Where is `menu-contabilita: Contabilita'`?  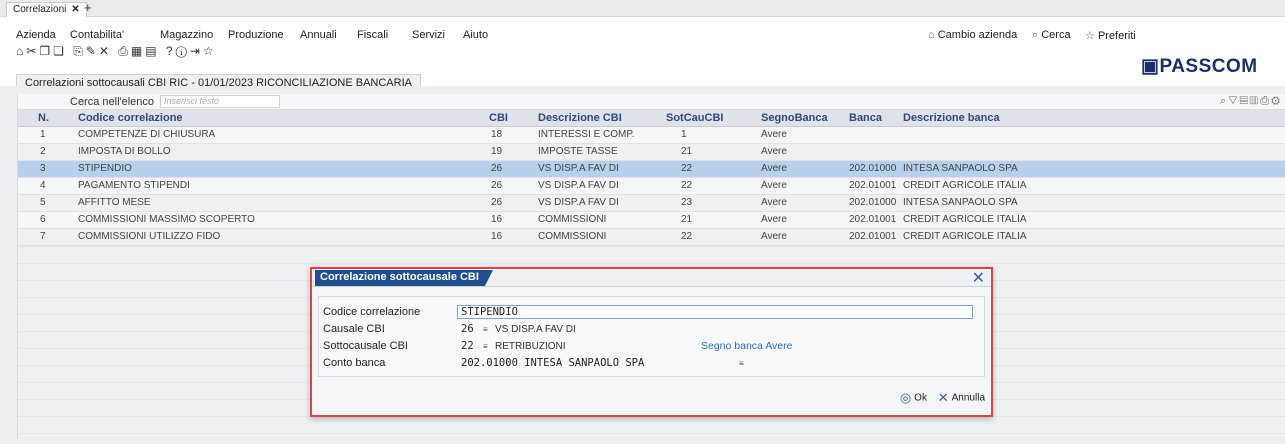
menu-contabilita: Contabilita' is located at coordinates (97, 35).